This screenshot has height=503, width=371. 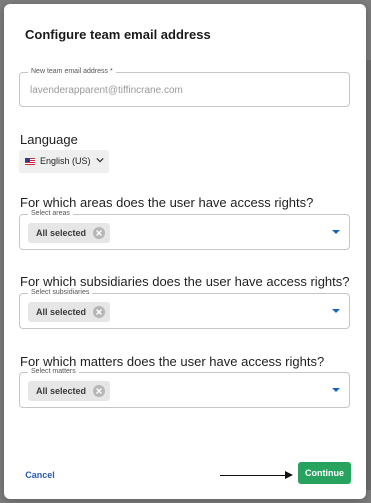 I want to click on background-edge, so click(x=368, y=275).